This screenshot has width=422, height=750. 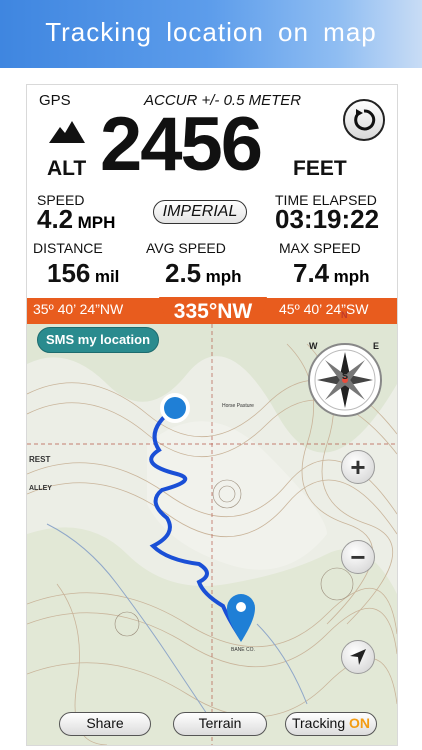 I want to click on heading-left-bearing: 35º 40’ 24”NW, so click(x=78, y=309).